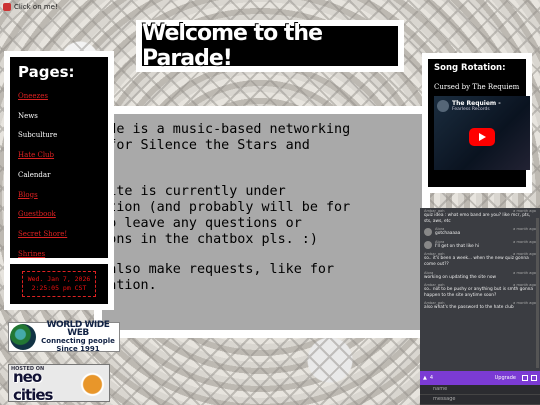 Image resolution: width=540 pixels, height=405 pixels. I want to click on www-badge-line1: WORLD WIDE WEB, so click(78, 329).